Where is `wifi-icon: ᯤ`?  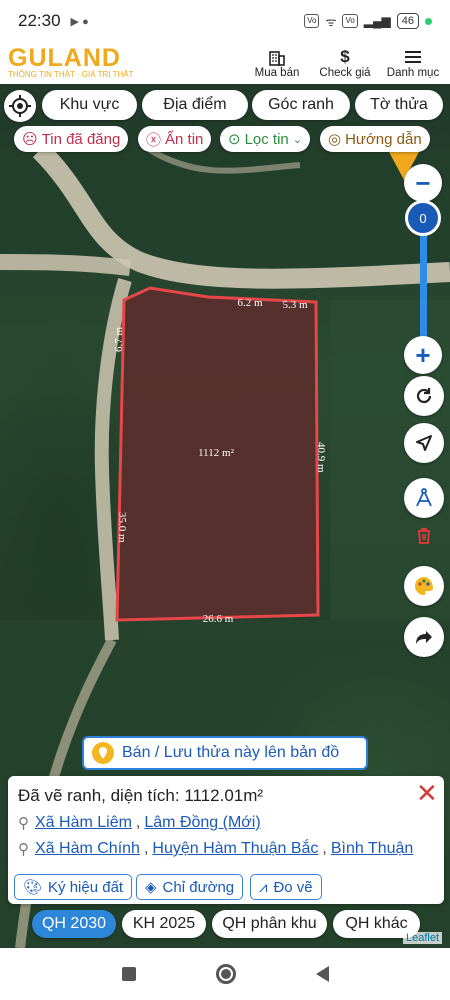 wifi-icon: ᯤ is located at coordinates (331, 21).